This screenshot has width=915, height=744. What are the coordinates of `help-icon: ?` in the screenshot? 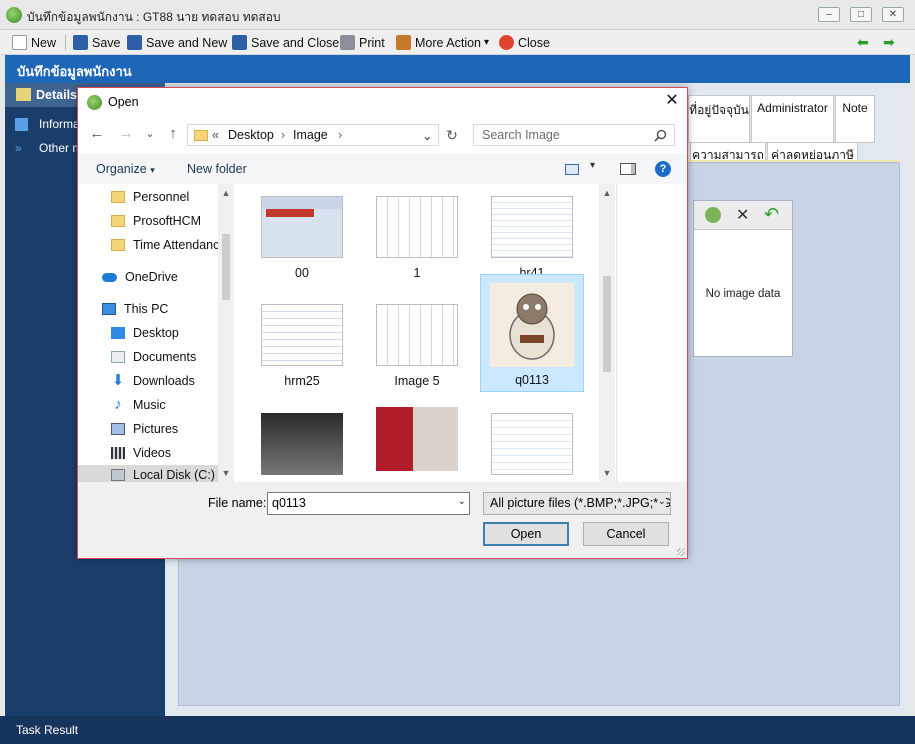 It's located at (663, 169).